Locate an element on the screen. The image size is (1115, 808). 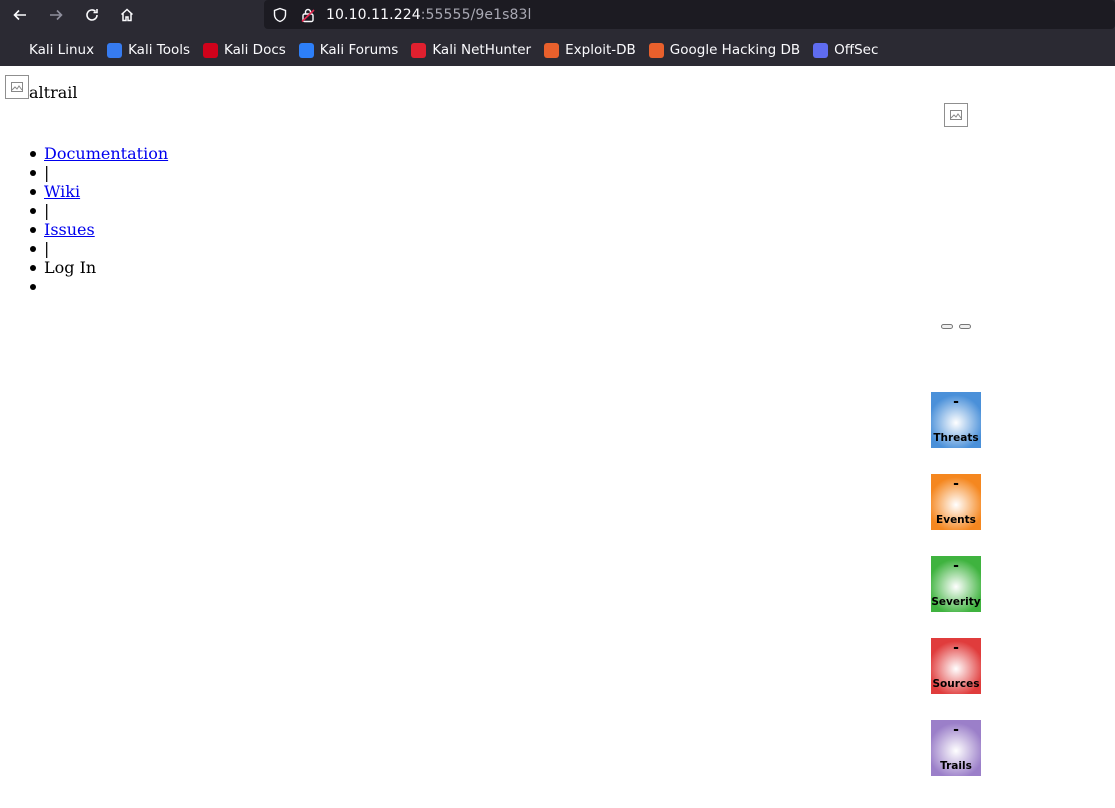
bookmark-label: Google Hacking DB is located at coordinates (735, 50).